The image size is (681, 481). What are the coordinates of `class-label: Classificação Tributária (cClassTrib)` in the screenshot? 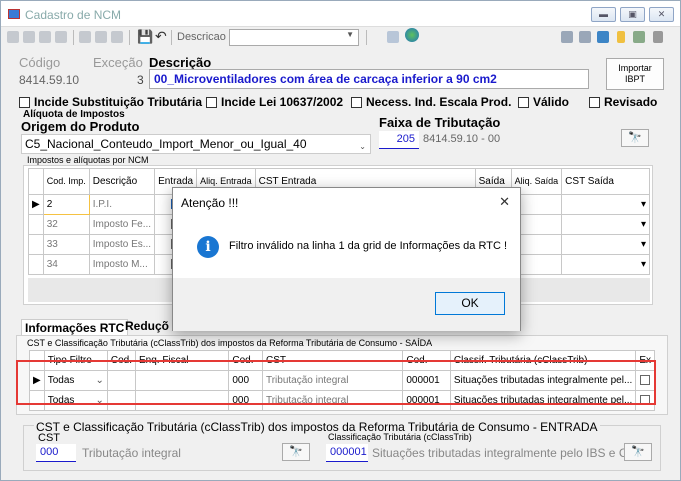 It's located at (400, 437).